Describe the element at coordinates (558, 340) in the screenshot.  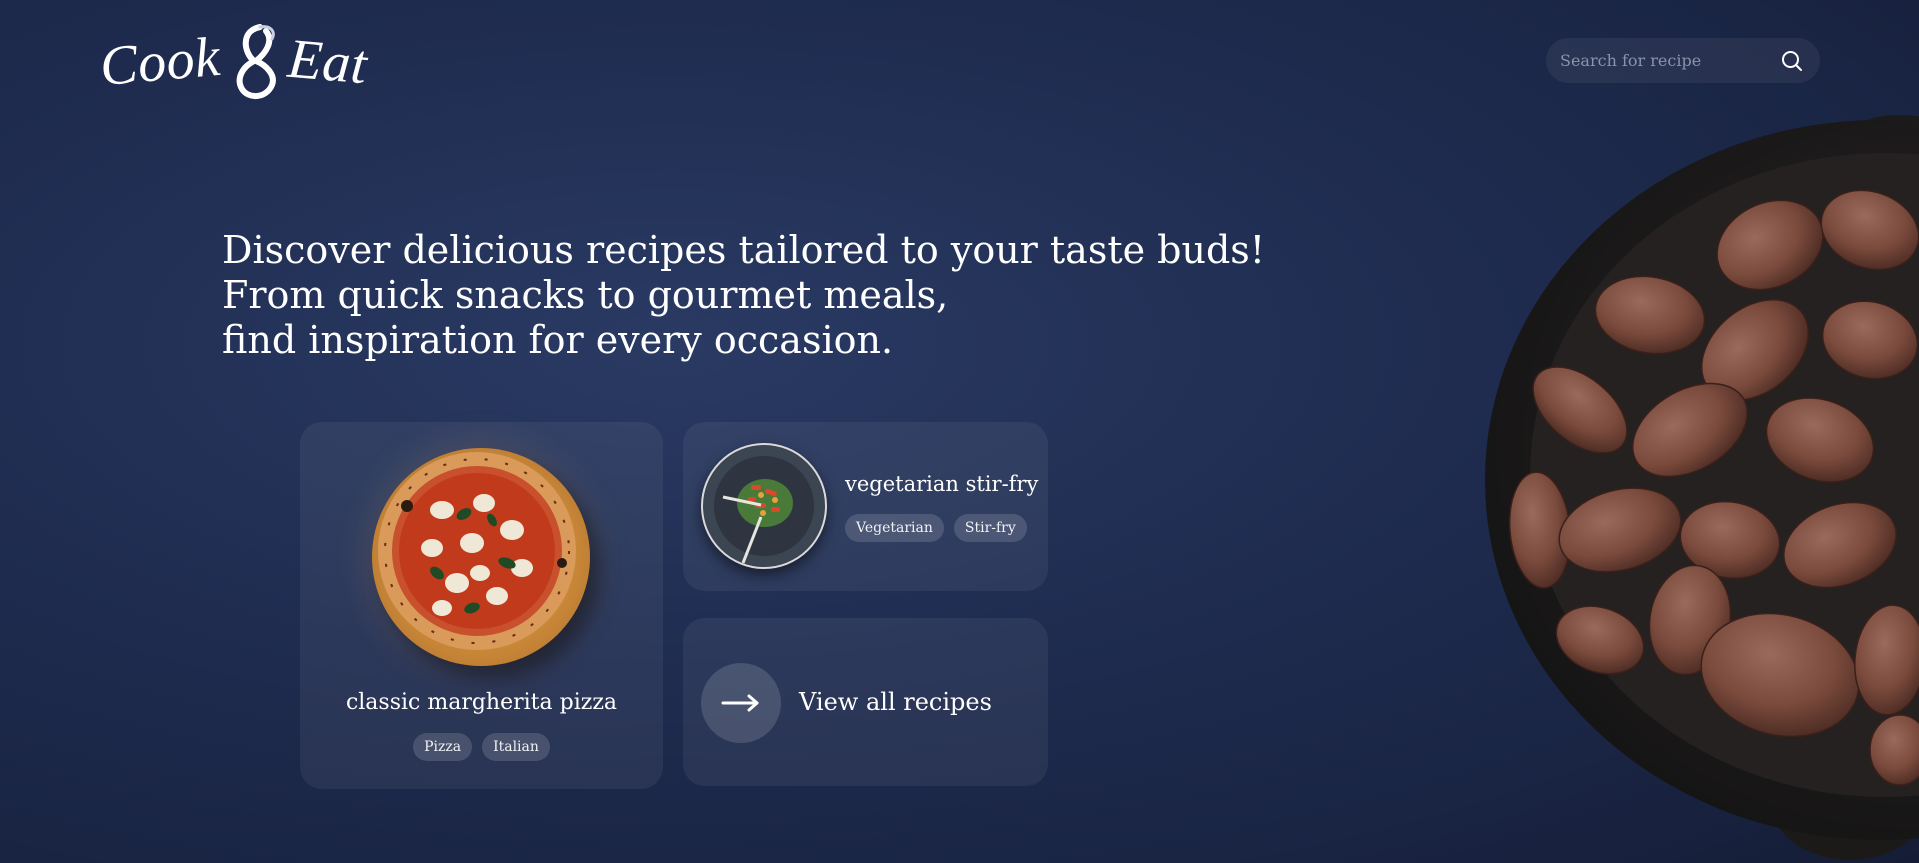
I see `hero-line-3: find inspiration for every occasion.` at that location.